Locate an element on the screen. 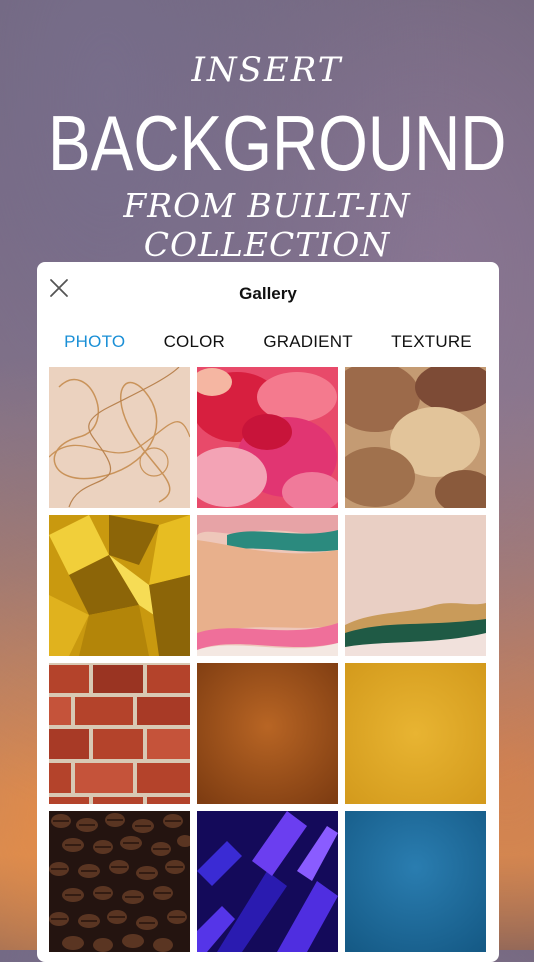 This screenshot has width=534, height=962. hero-line-background: BACKGROUND is located at coordinates (277, 143).